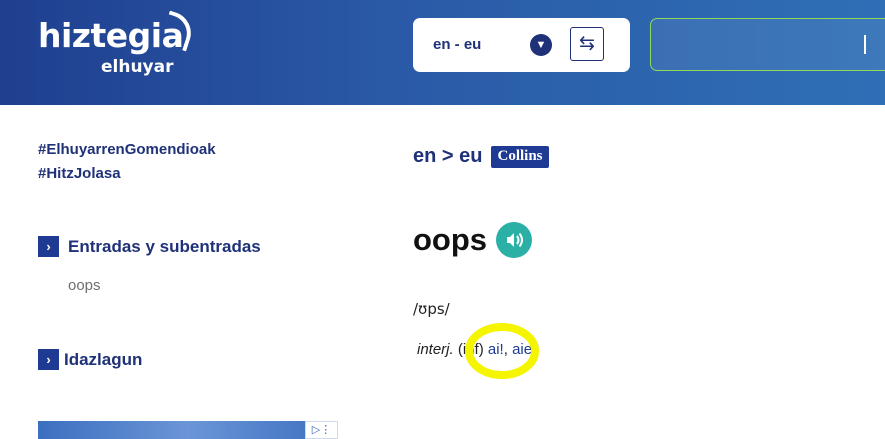 This screenshot has height=439, width=885. Describe the element at coordinates (79, 173) in the screenshot. I see `sidebar-link-hitzjolasa: #HitzJolasa` at that location.